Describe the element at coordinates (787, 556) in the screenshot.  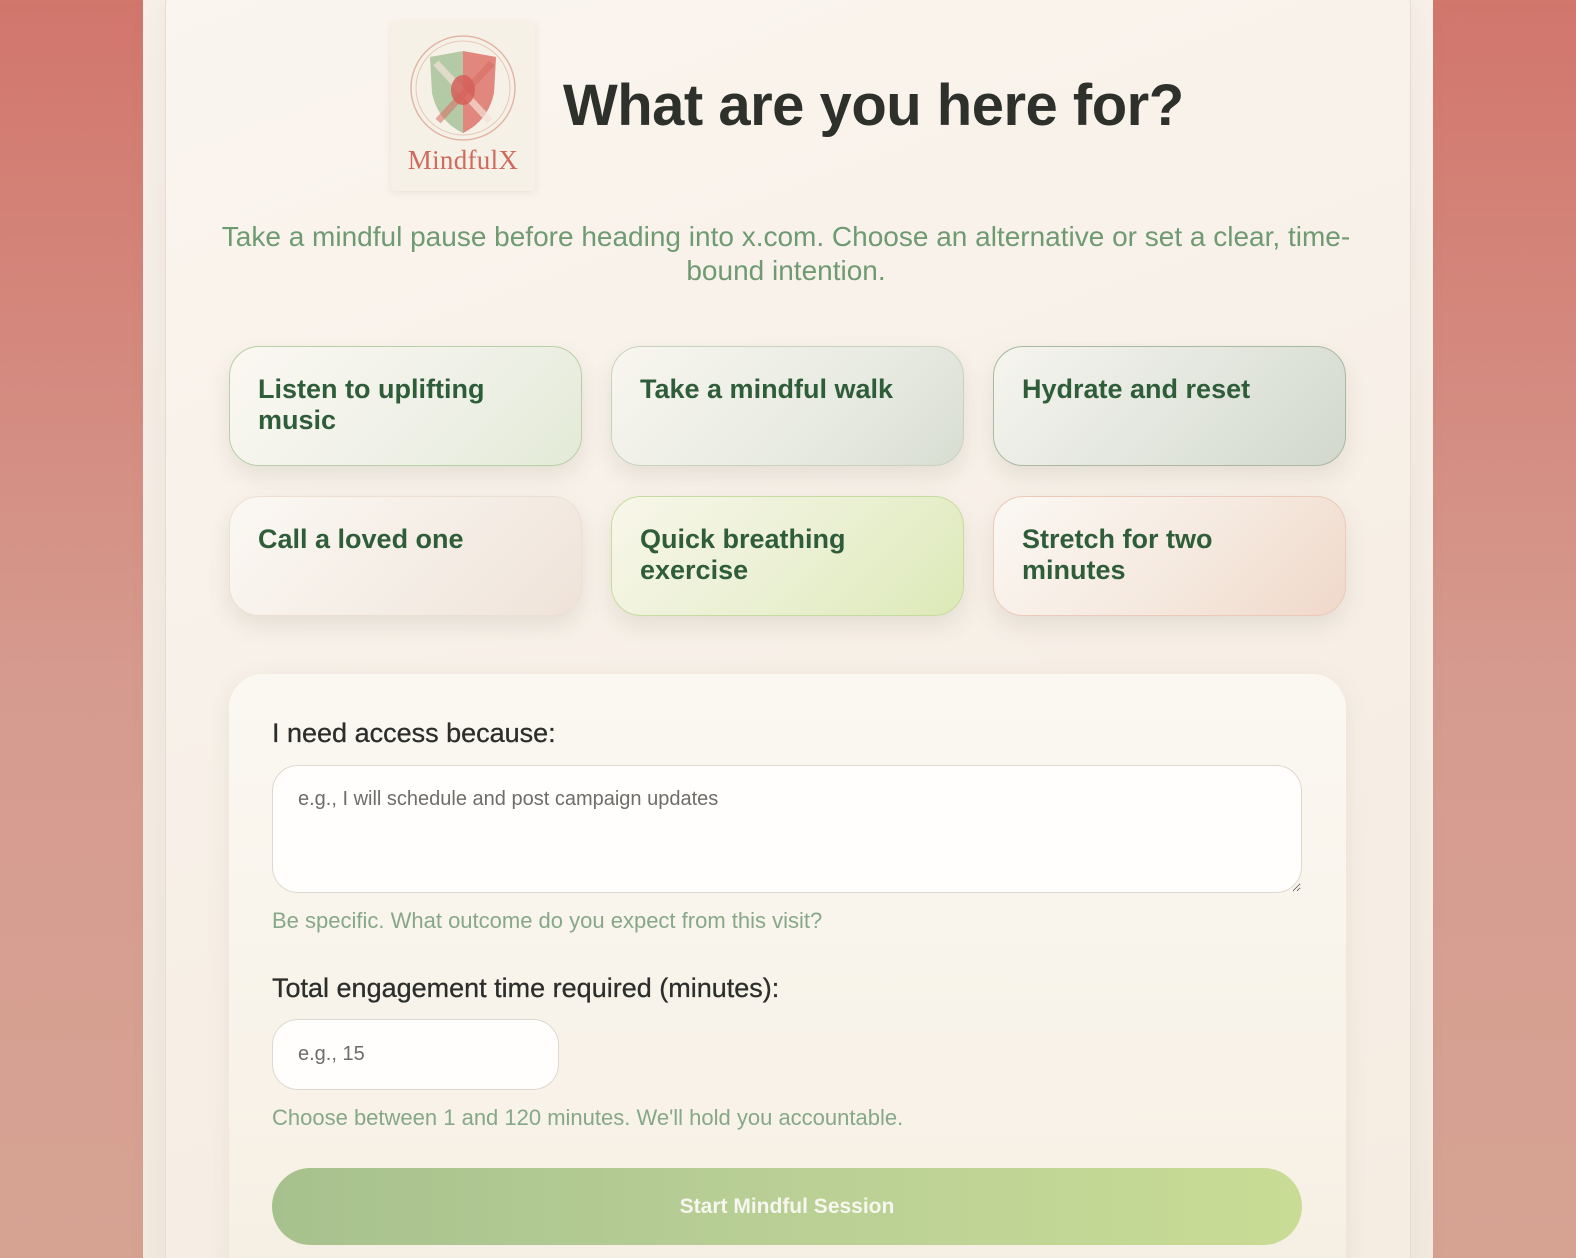
I see `option-breathing-exercise: Quick breathing exercise` at that location.